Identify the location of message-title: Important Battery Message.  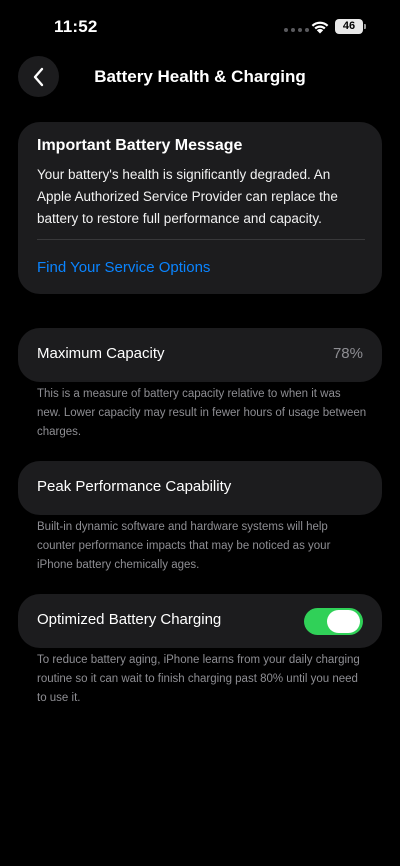
(140, 145).